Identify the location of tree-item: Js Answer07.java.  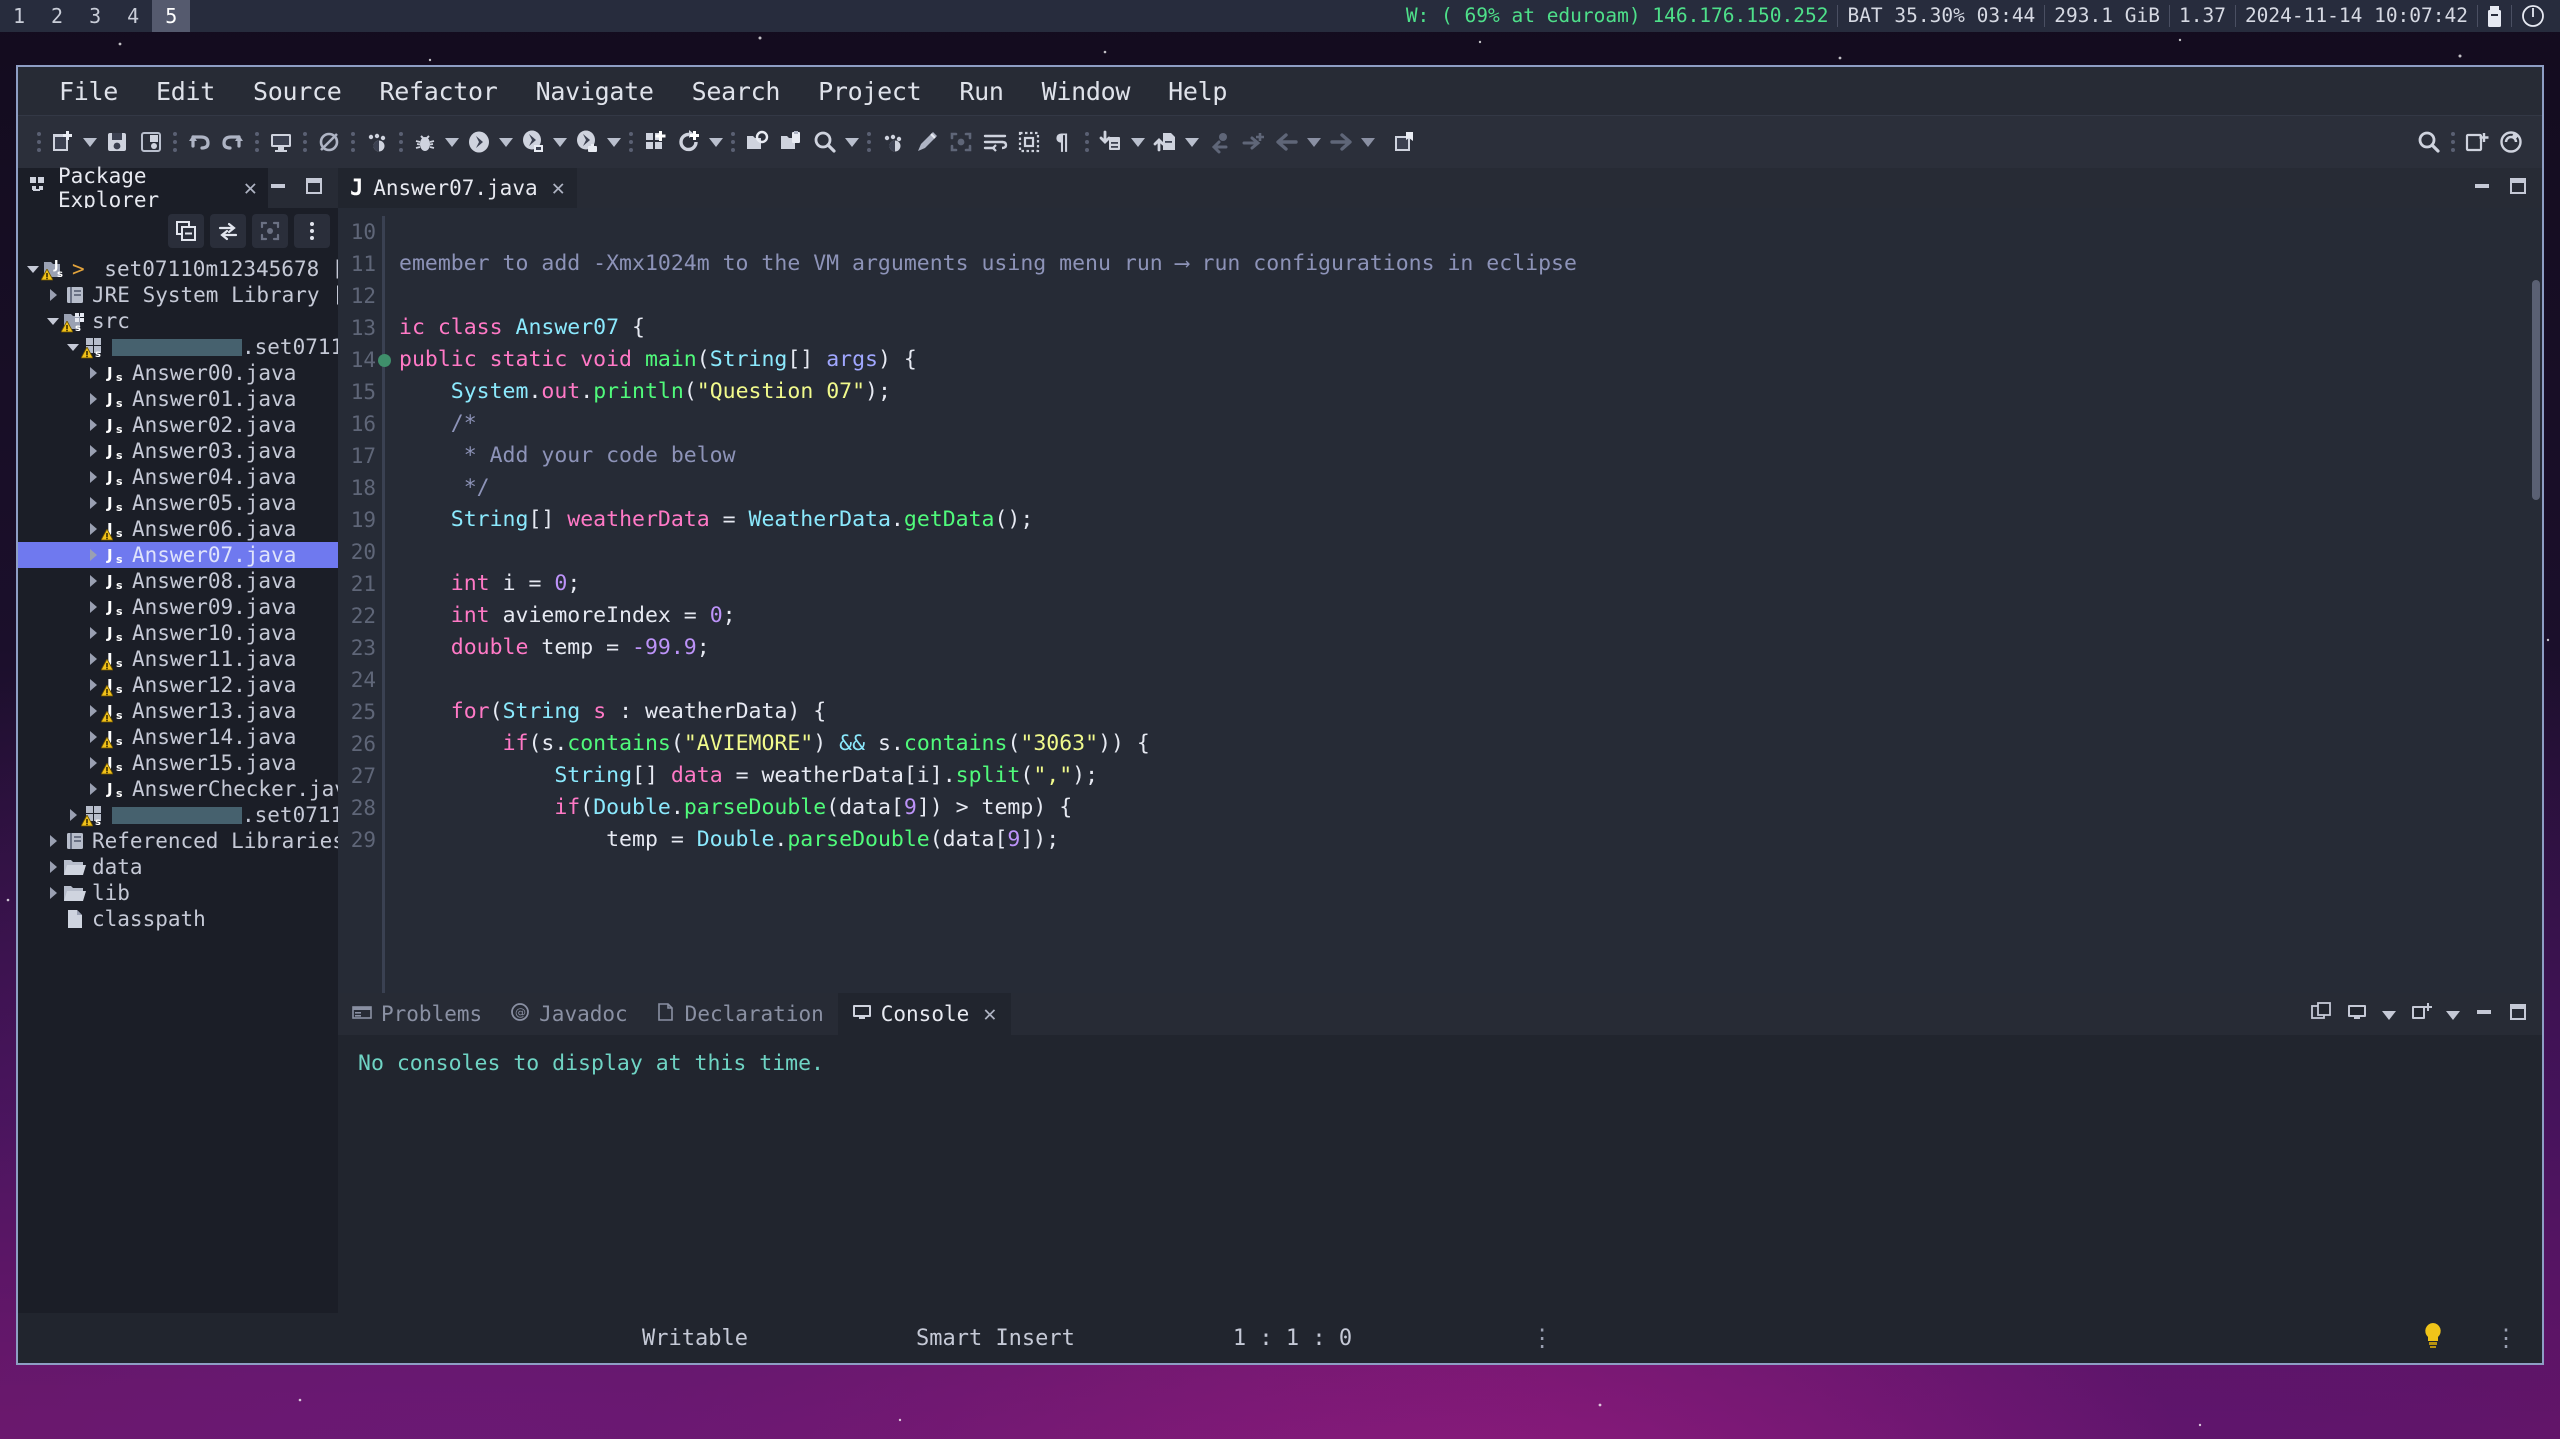
(178, 555).